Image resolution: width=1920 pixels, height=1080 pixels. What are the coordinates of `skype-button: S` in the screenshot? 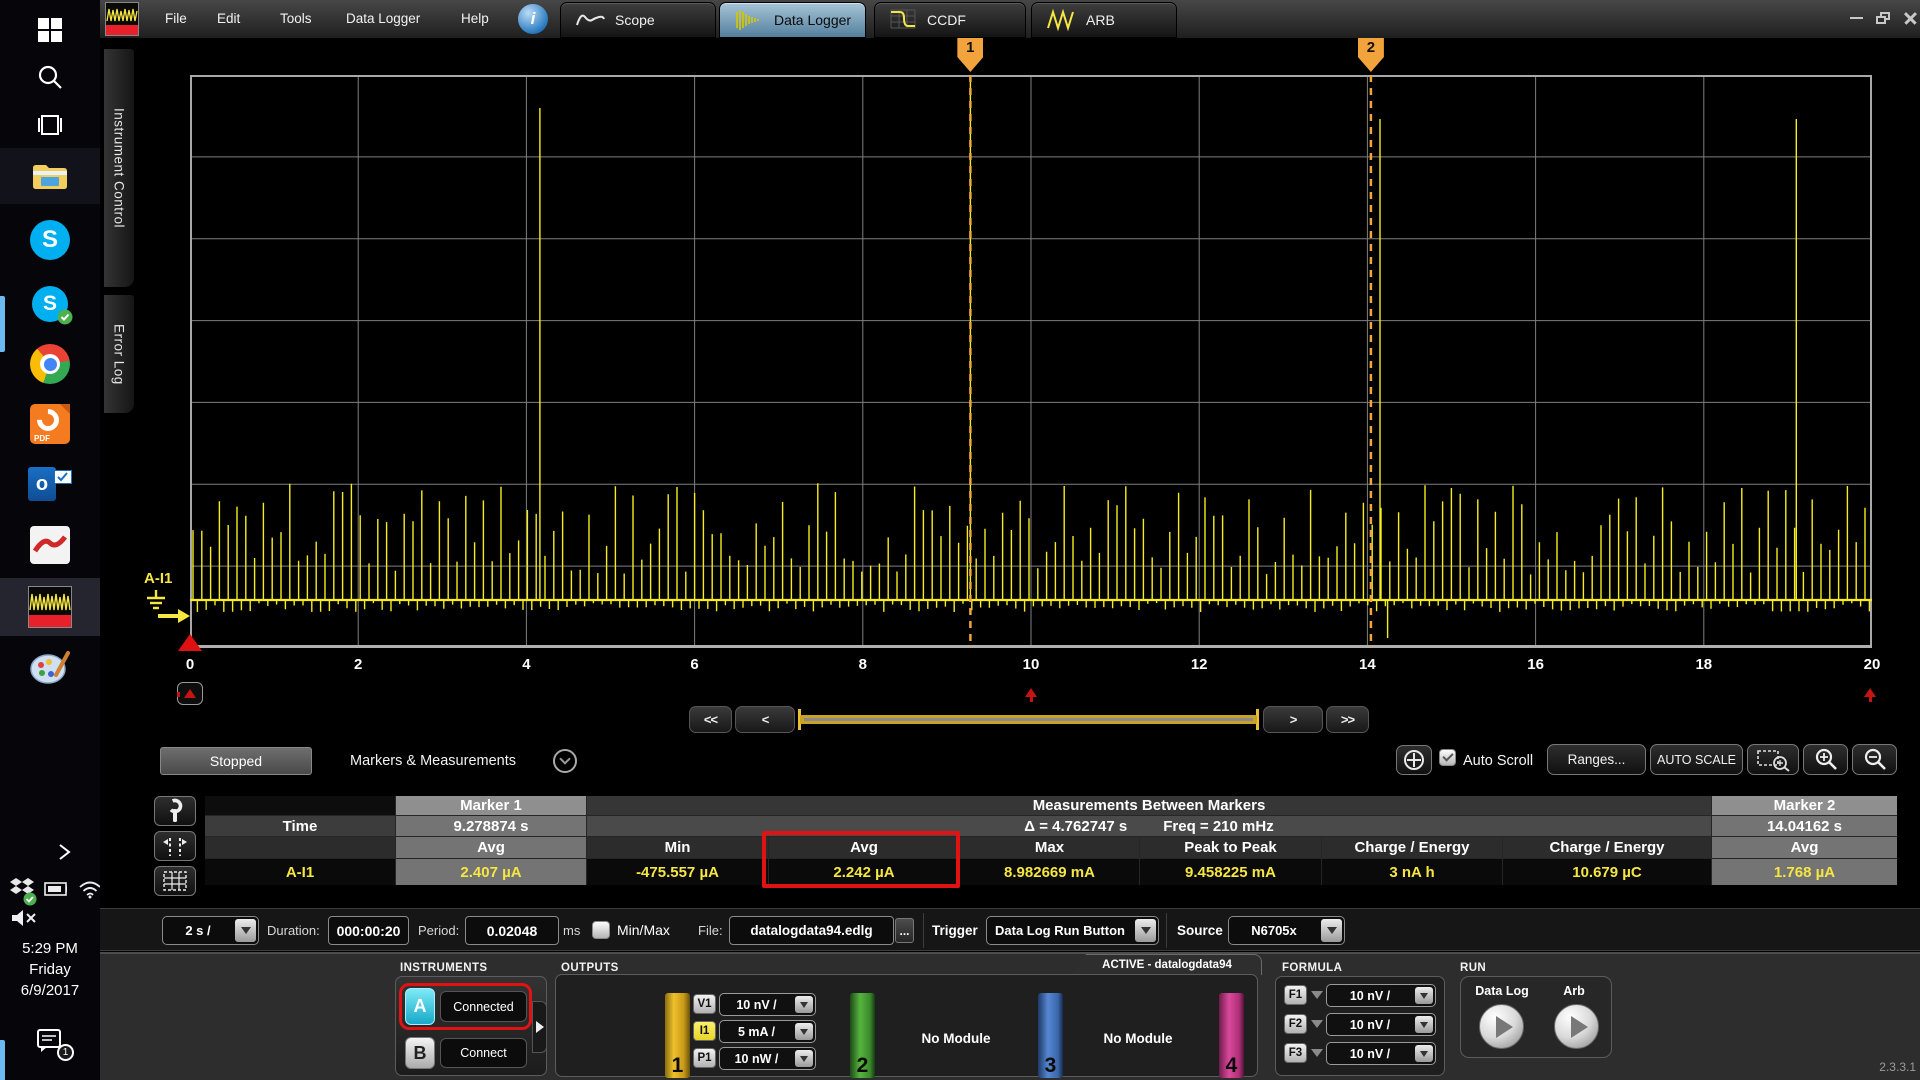 It's located at (50, 240).